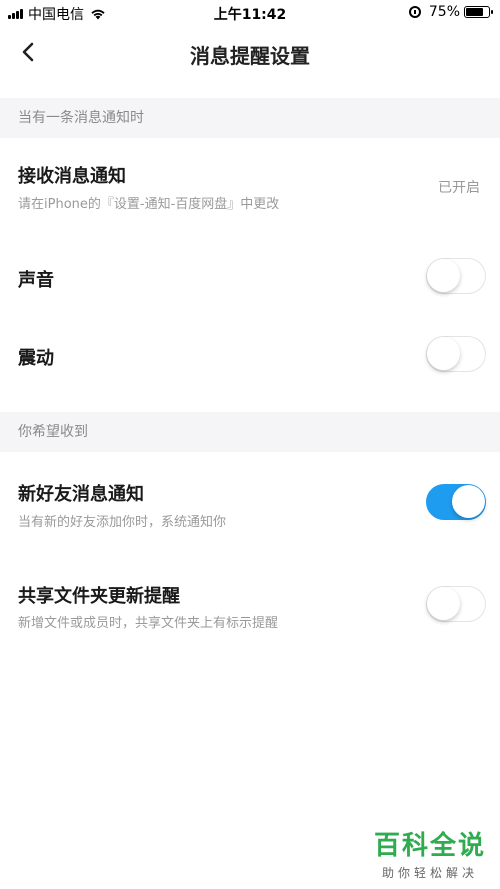 The height and width of the screenshot is (889, 500). What do you see at coordinates (250, 500) in the screenshot?
I see `new-friend-row: 新好友消息通知 当有新的好友添加你时，系统通知你` at bounding box center [250, 500].